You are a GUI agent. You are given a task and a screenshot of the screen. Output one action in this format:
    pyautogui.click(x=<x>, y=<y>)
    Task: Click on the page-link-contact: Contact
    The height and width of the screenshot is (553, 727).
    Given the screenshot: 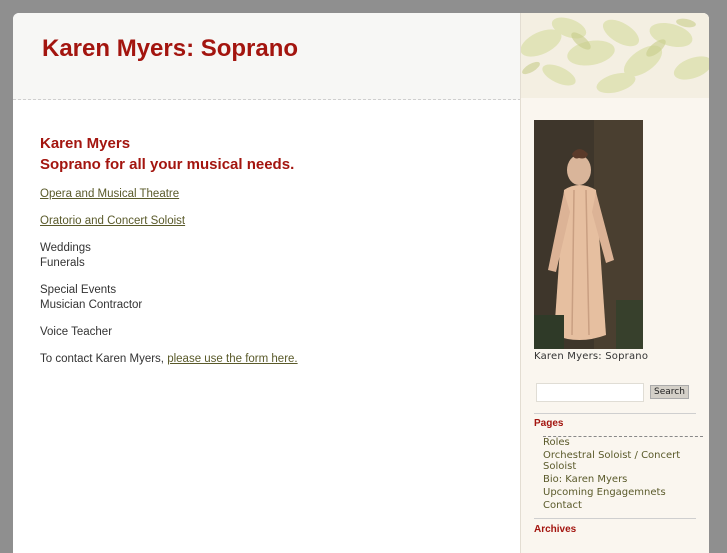 What is the action you would take?
    pyautogui.click(x=623, y=505)
    